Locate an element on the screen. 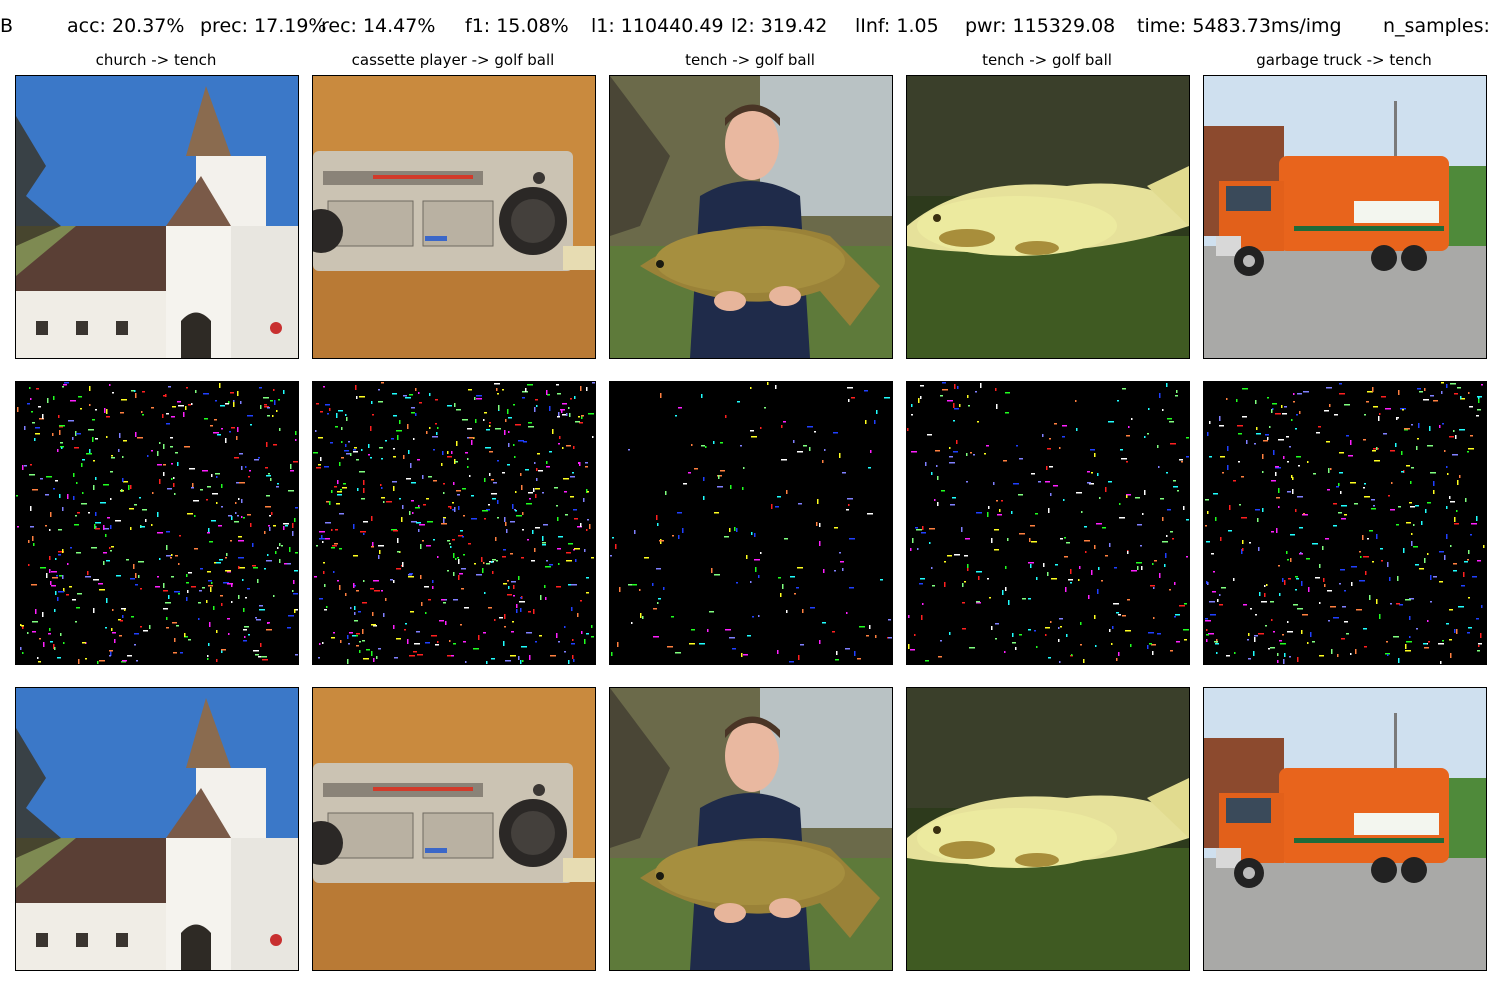 The height and width of the screenshot is (1000, 1500). f1-metric: f1: 15.08% is located at coordinates (517, 26).